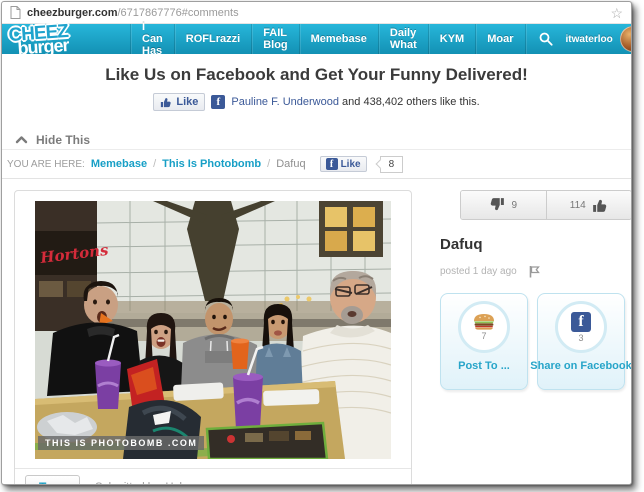  I want to click on nav-item-moar: Moar, so click(499, 39).